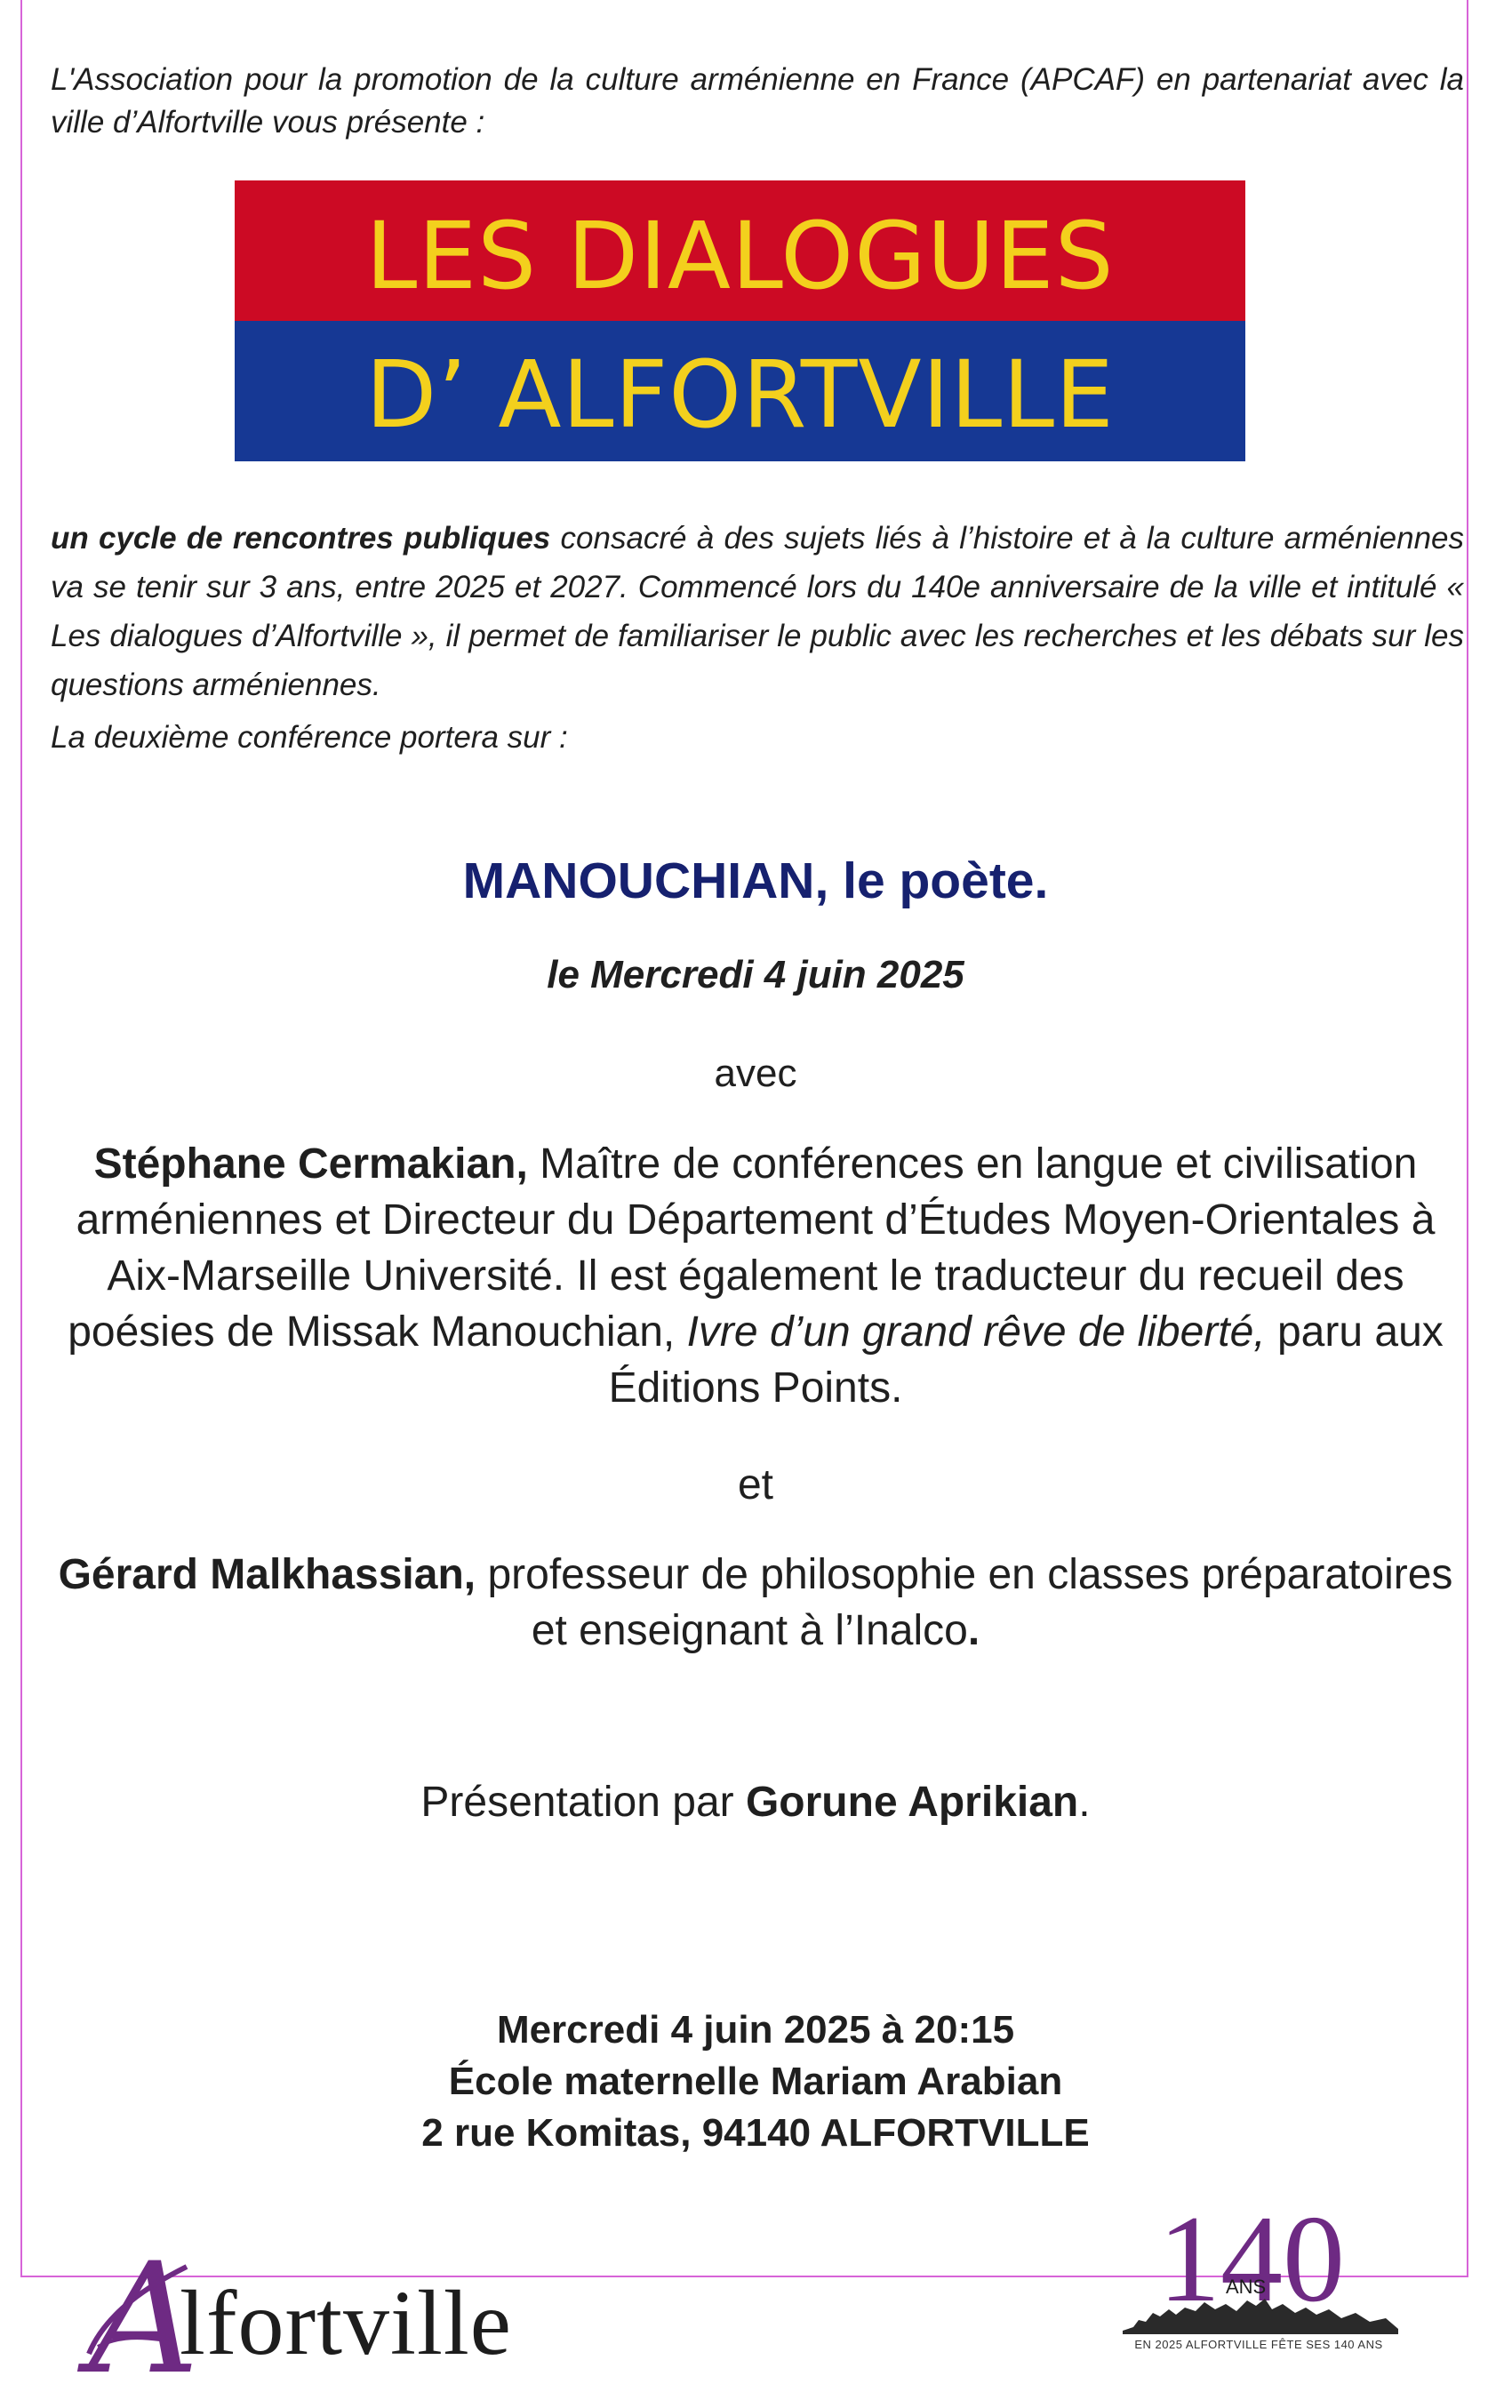 The image size is (1512, 2408). What do you see at coordinates (301, 538) in the screenshot?
I see `description-bold-lead: un cycle de rencontres publiques` at bounding box center [301, 538].